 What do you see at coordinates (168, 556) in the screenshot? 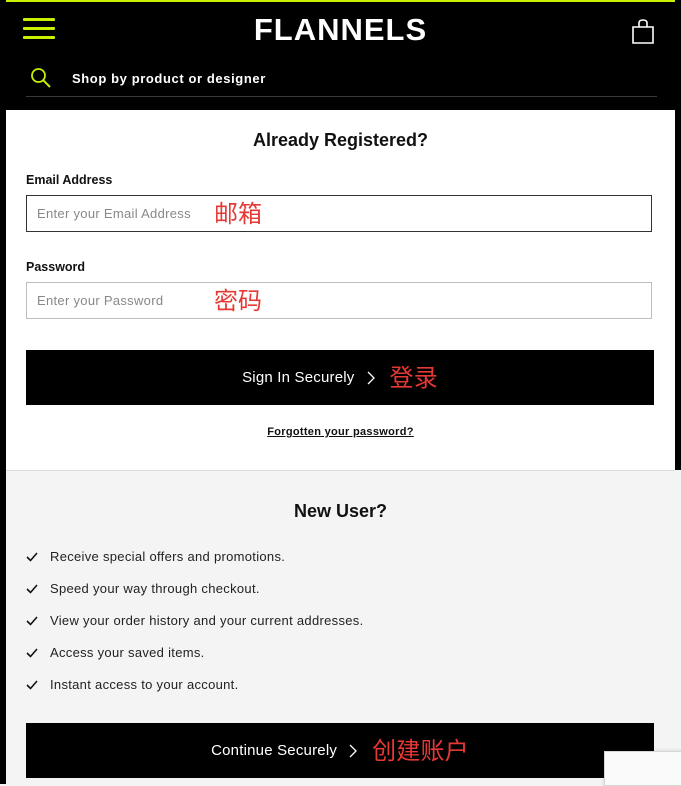
I see `benefit-text: Receive special offers and promotions.` at bounding box center [168, 556].